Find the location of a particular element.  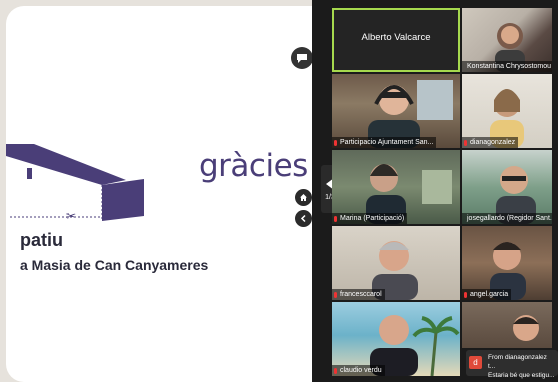

participant-label: francesccarol is located at coordinates (358, 294).